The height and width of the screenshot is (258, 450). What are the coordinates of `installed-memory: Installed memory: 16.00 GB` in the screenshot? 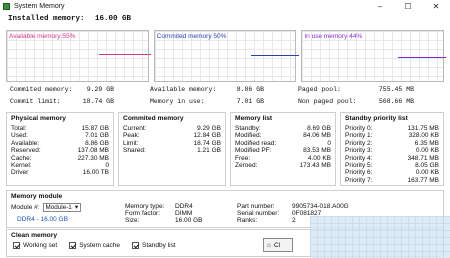 It's located at (69, 19).